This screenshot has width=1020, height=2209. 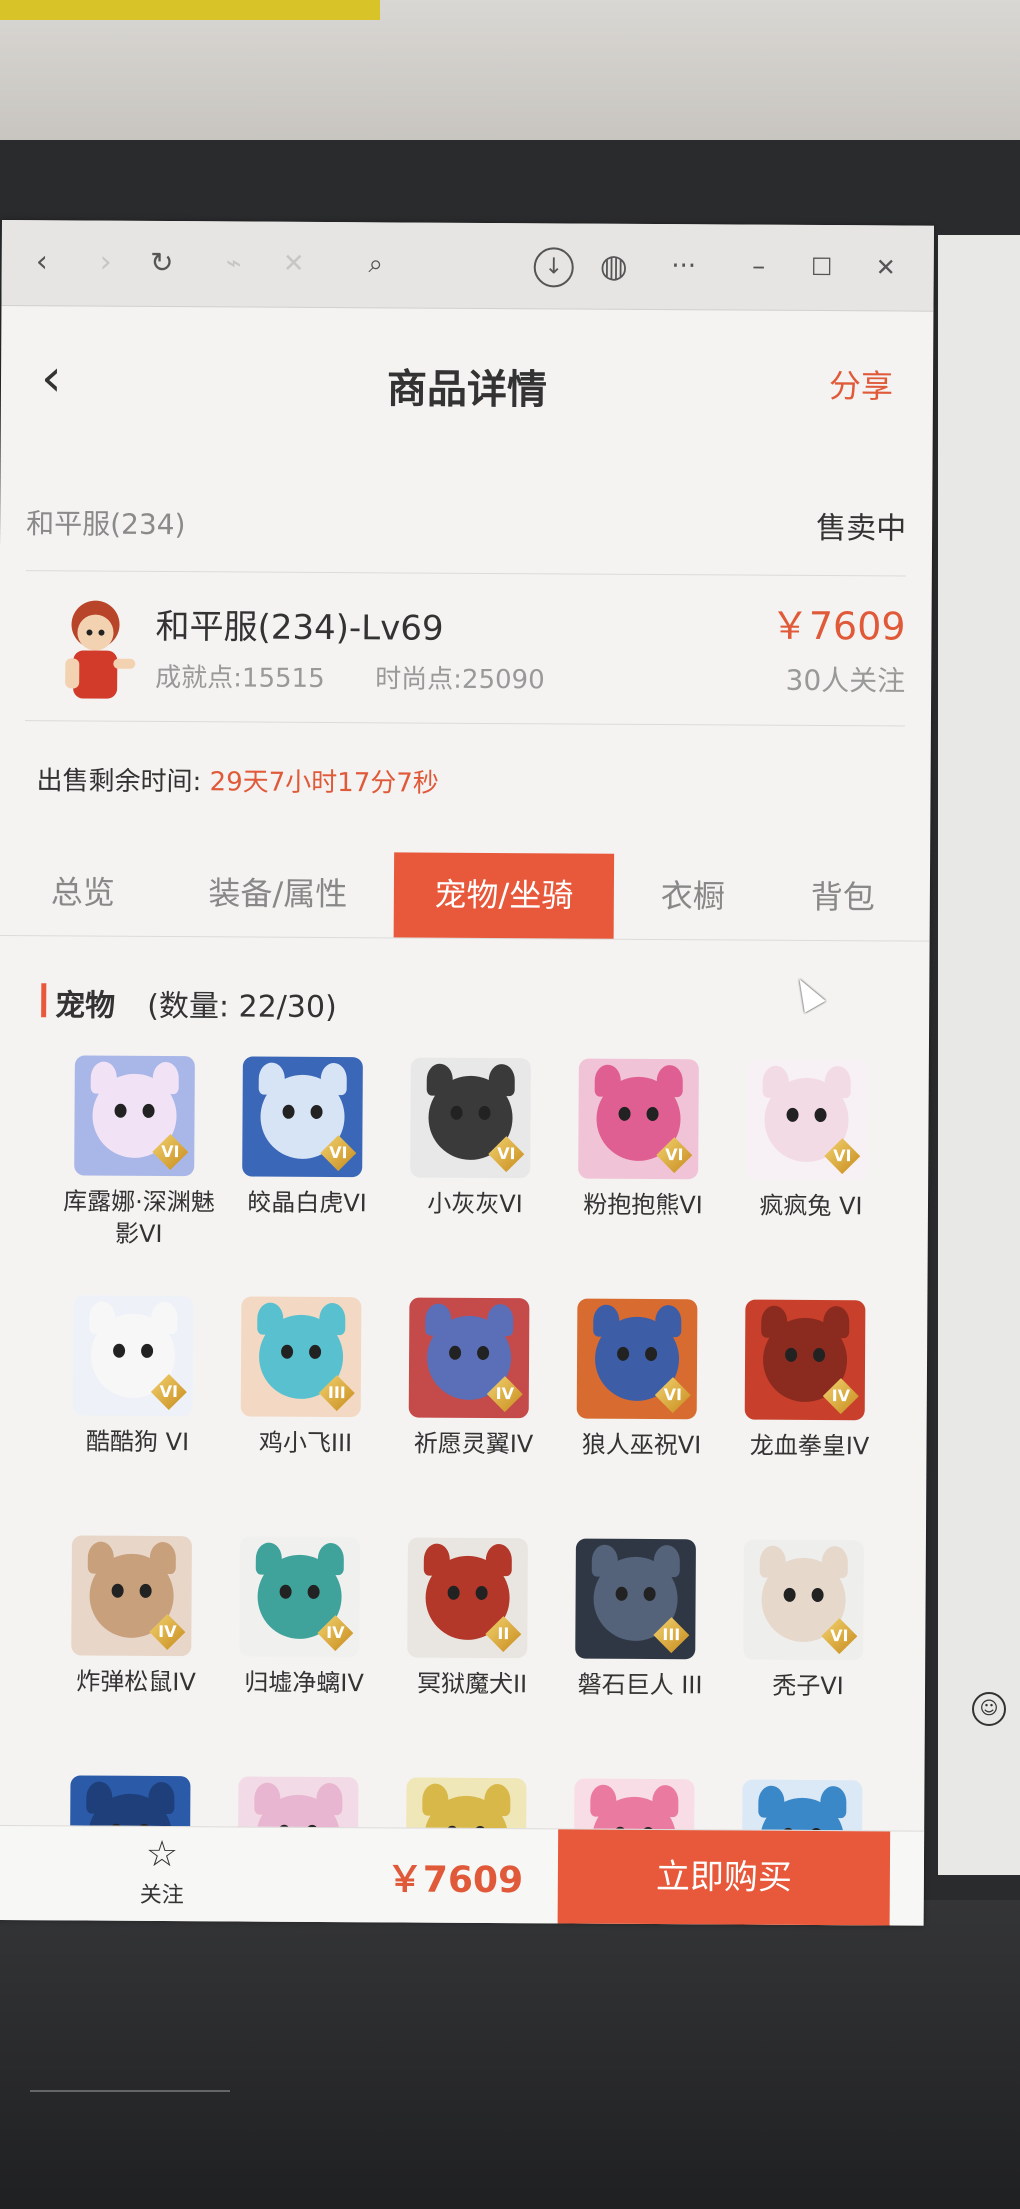 I want to click on pet-card: VI 酷酷狗 VI, so click(x=138, y=1375).